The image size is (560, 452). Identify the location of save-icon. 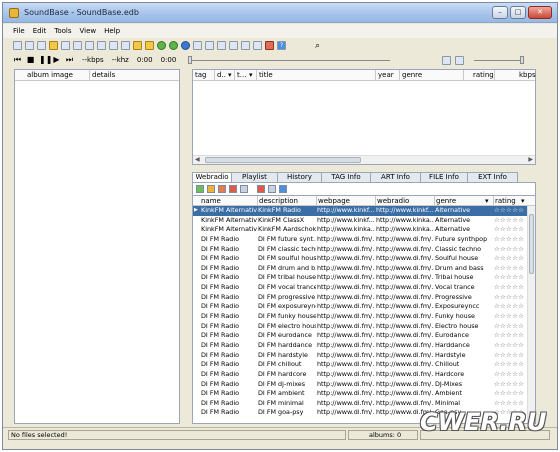
(41, 45).